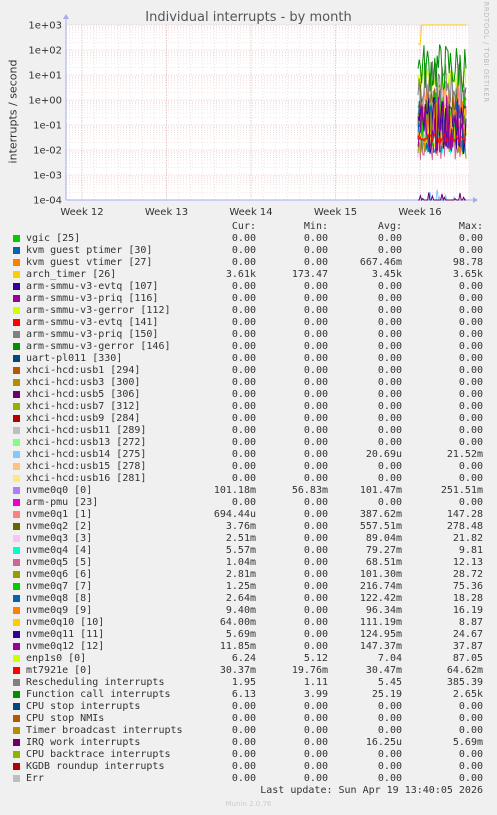 This screenshot has height=815, width=497. Describe the element at coordinates (234, 514) in the screenshot. I see `series-cur: 694.44u` at that location.